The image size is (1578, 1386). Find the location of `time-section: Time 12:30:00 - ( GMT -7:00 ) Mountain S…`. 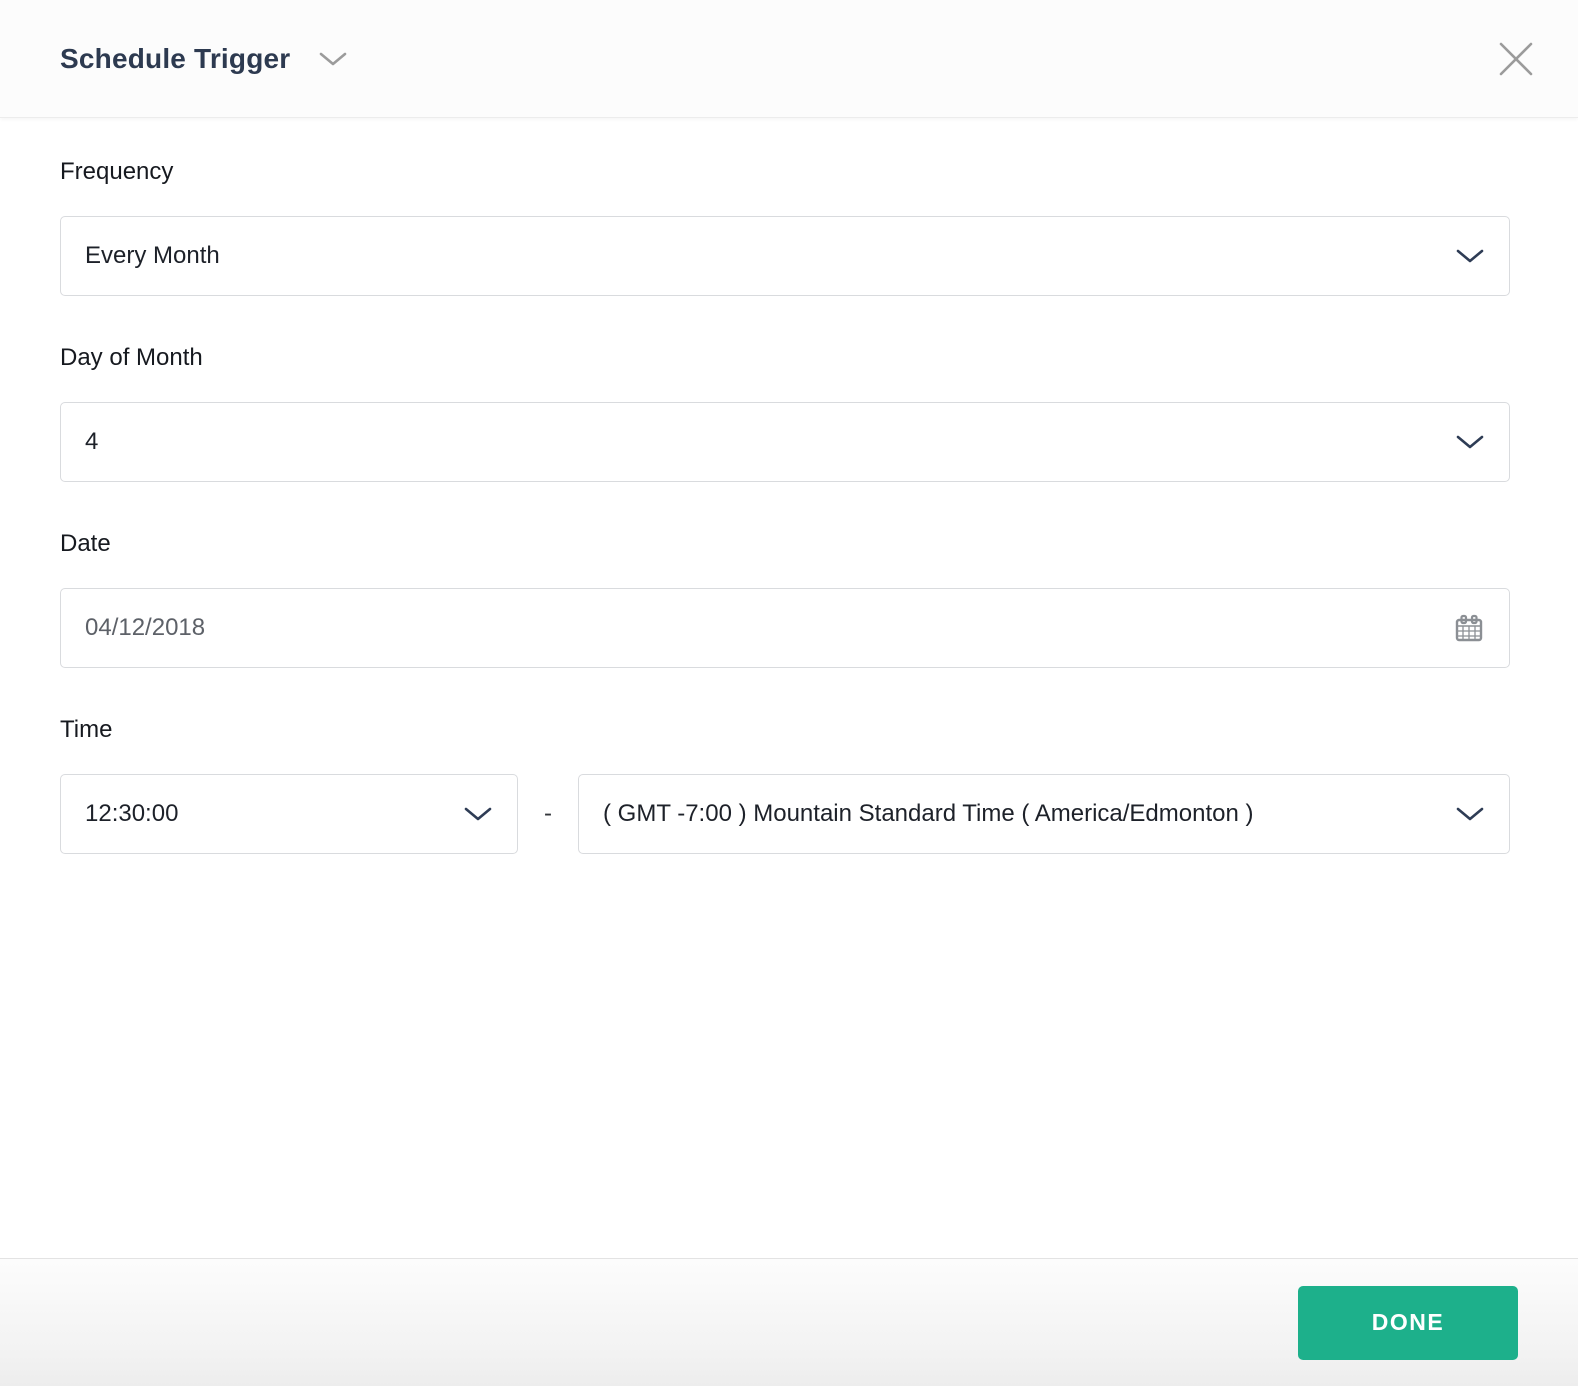

time-section: Time 12:30:00 - ( GMT -7:00 ) Mountain S… is located at coordinates (785, 785).